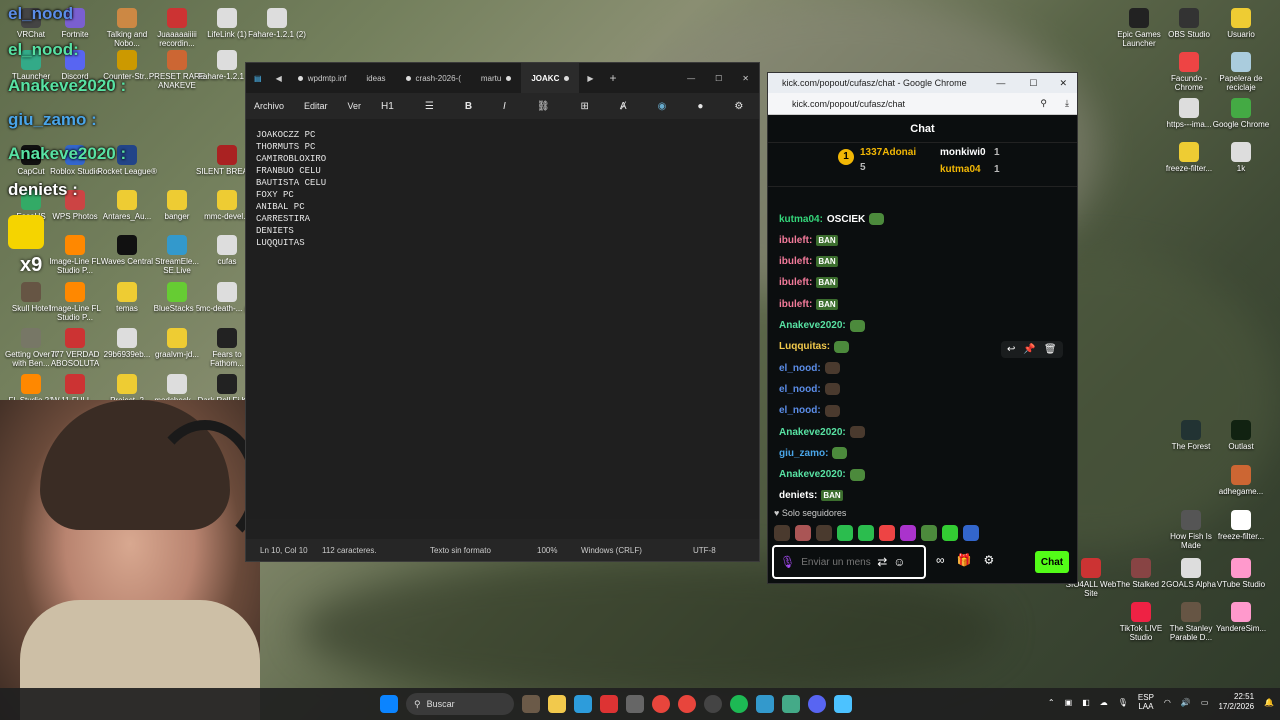 The width and height of the screenshot is (1280, 720). What do you see at coordinates (316, 106) in the screenshot?
I see `menu-editar: Editar` at bounding box center [316, 106].